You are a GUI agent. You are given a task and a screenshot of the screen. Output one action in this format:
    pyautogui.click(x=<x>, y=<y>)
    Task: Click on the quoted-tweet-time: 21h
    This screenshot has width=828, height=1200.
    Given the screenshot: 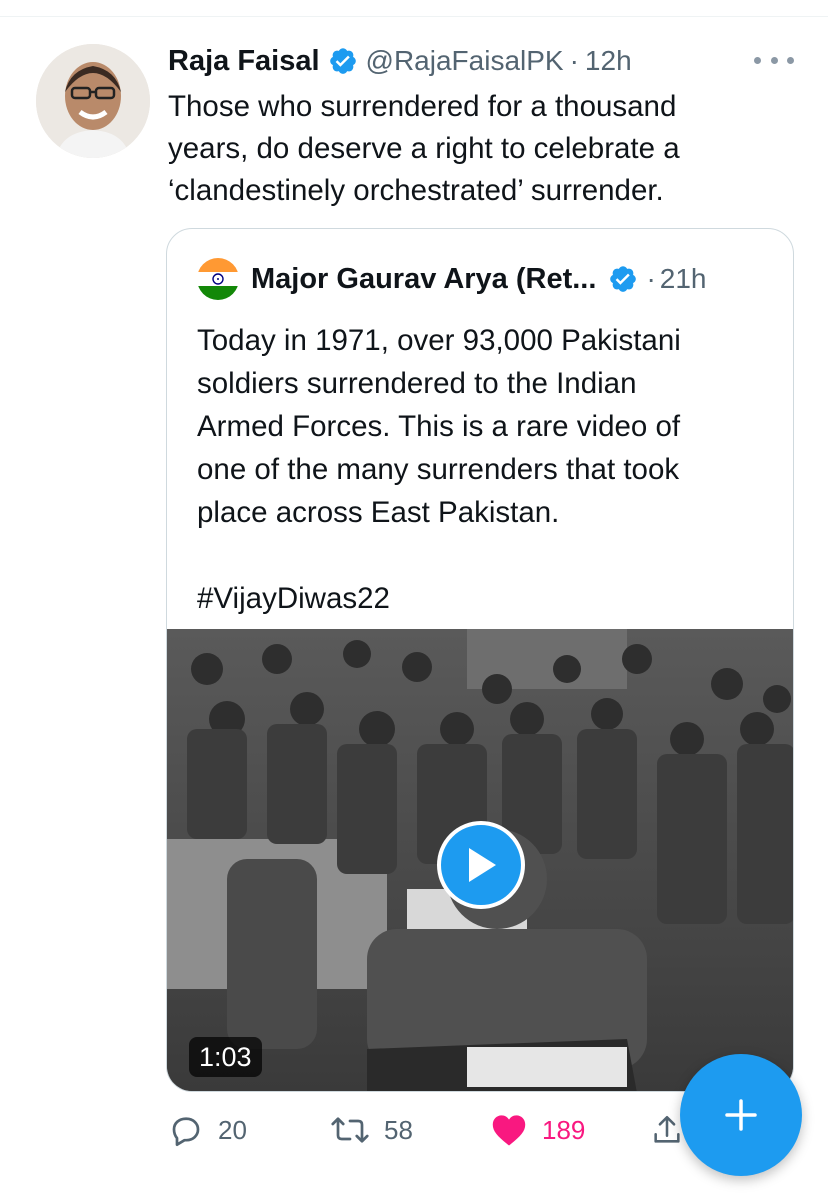 What is the action you would take?
    pyautogui.click(x=683, y=278)
    